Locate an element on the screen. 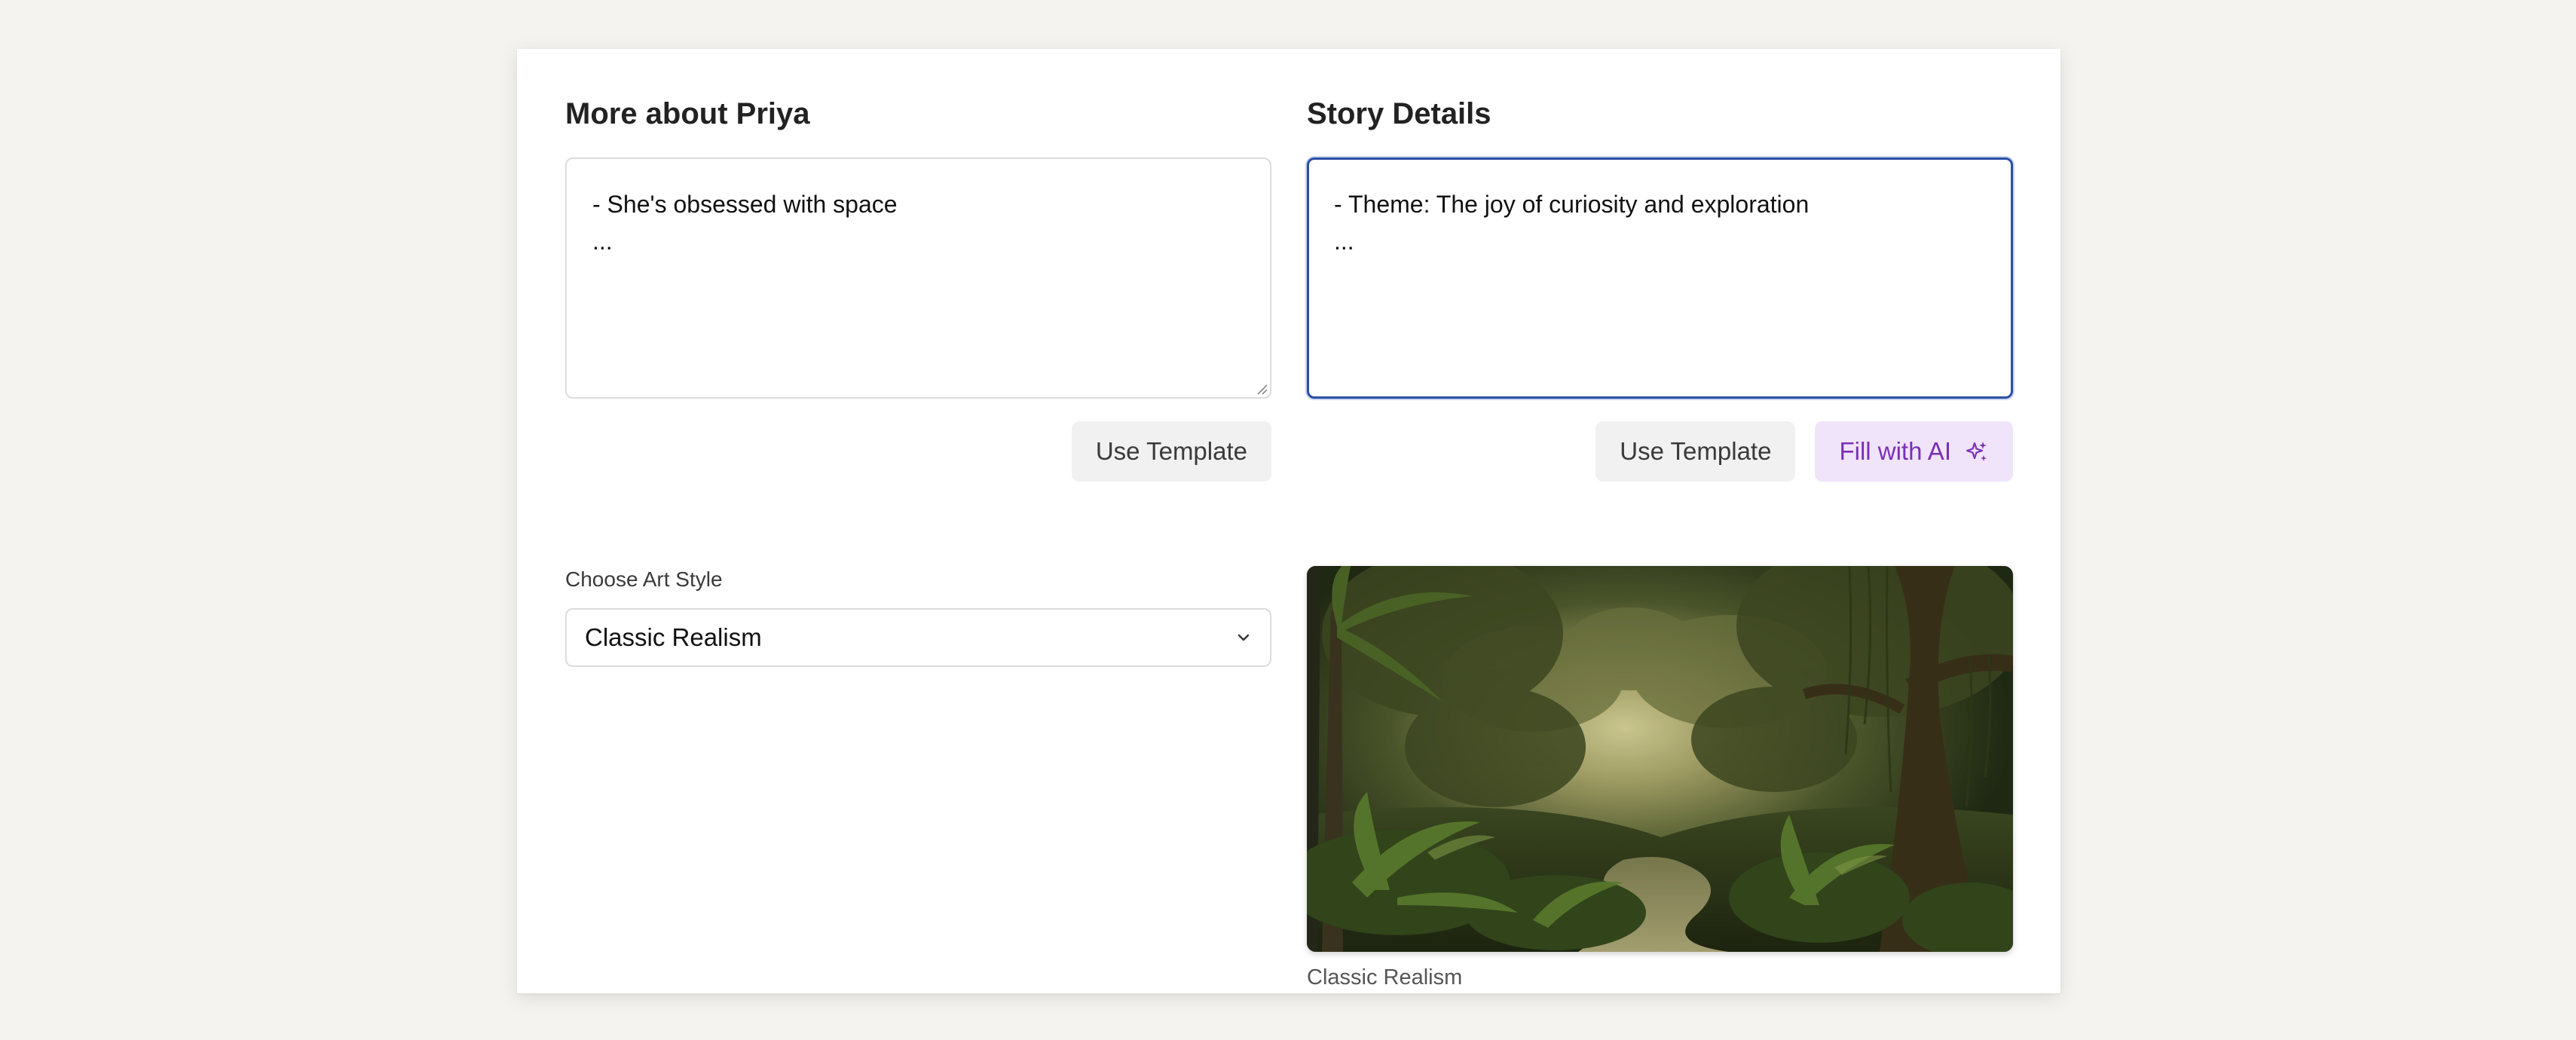  character-use-template-button: Use Template is located at coordinates (1171, 451).